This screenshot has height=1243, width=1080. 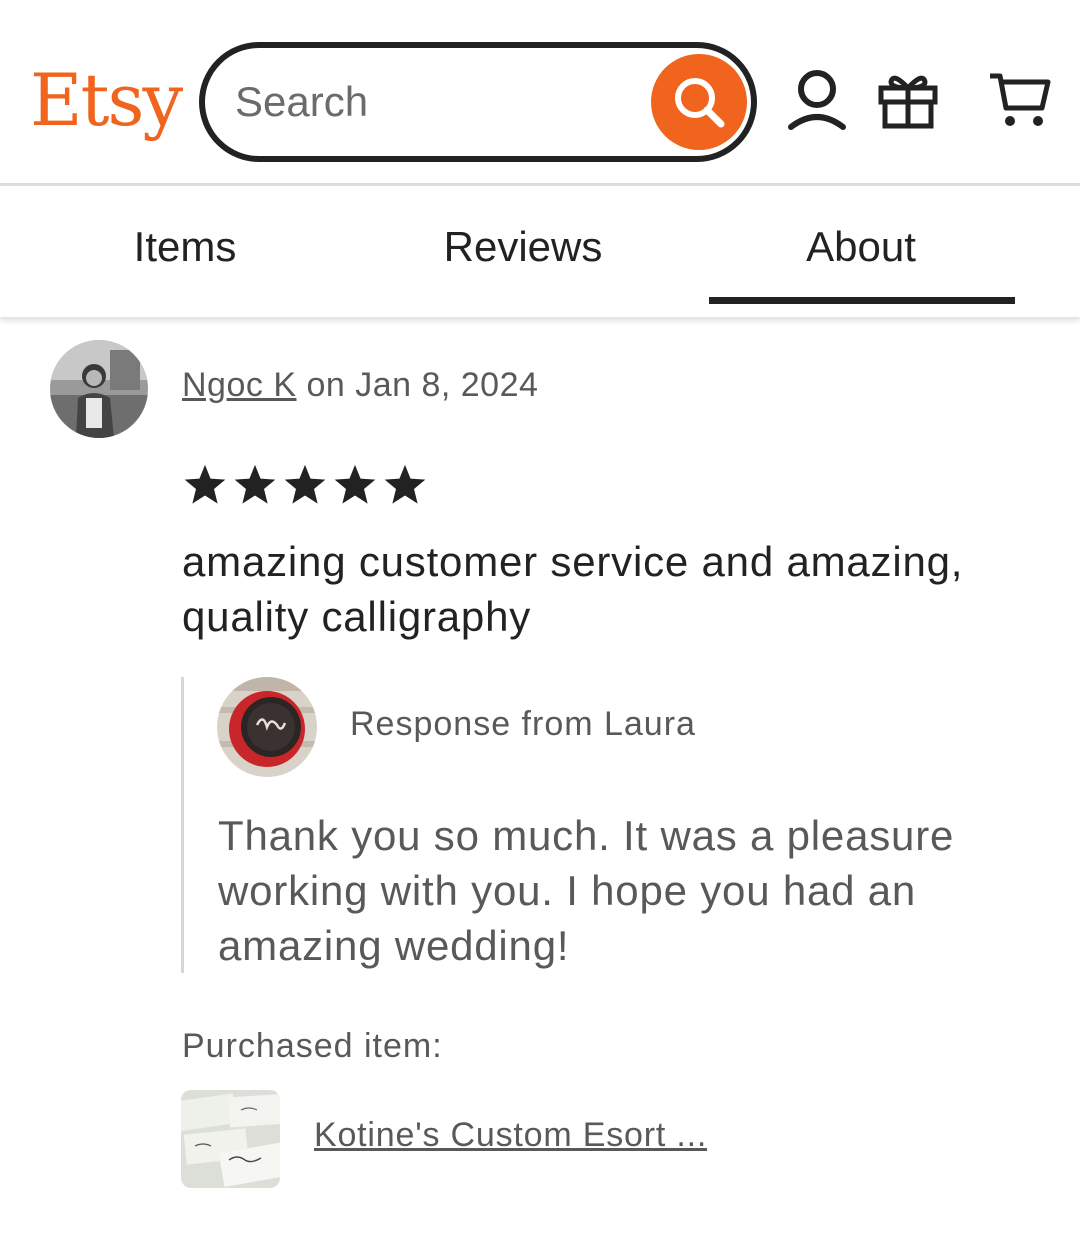 What do you see at coordinates (267, 727) in the screenshot?
I see `shop-owner-avatar` at bounding box center [267, 727].